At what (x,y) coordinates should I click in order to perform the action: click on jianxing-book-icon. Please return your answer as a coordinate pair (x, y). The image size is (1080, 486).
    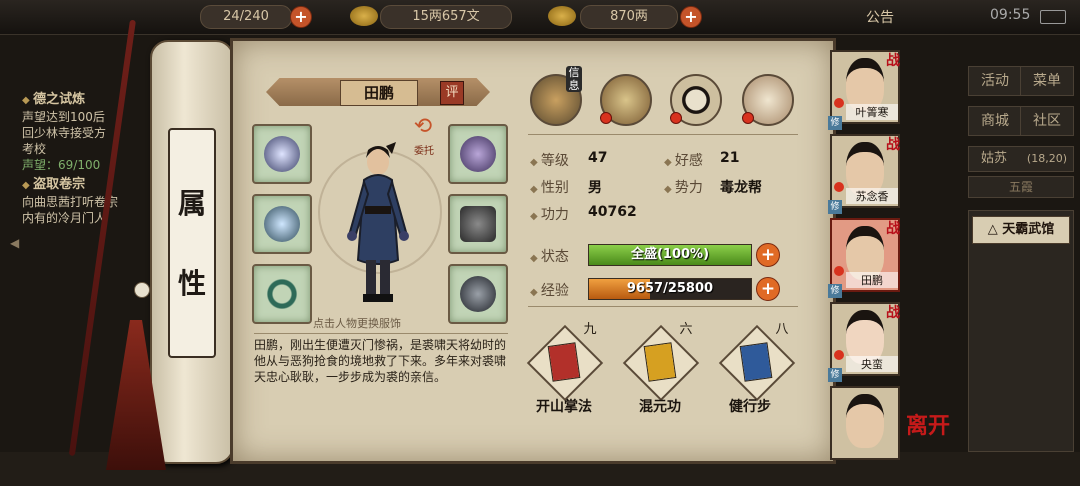
    Looking at the image, I should click on (756, 362).